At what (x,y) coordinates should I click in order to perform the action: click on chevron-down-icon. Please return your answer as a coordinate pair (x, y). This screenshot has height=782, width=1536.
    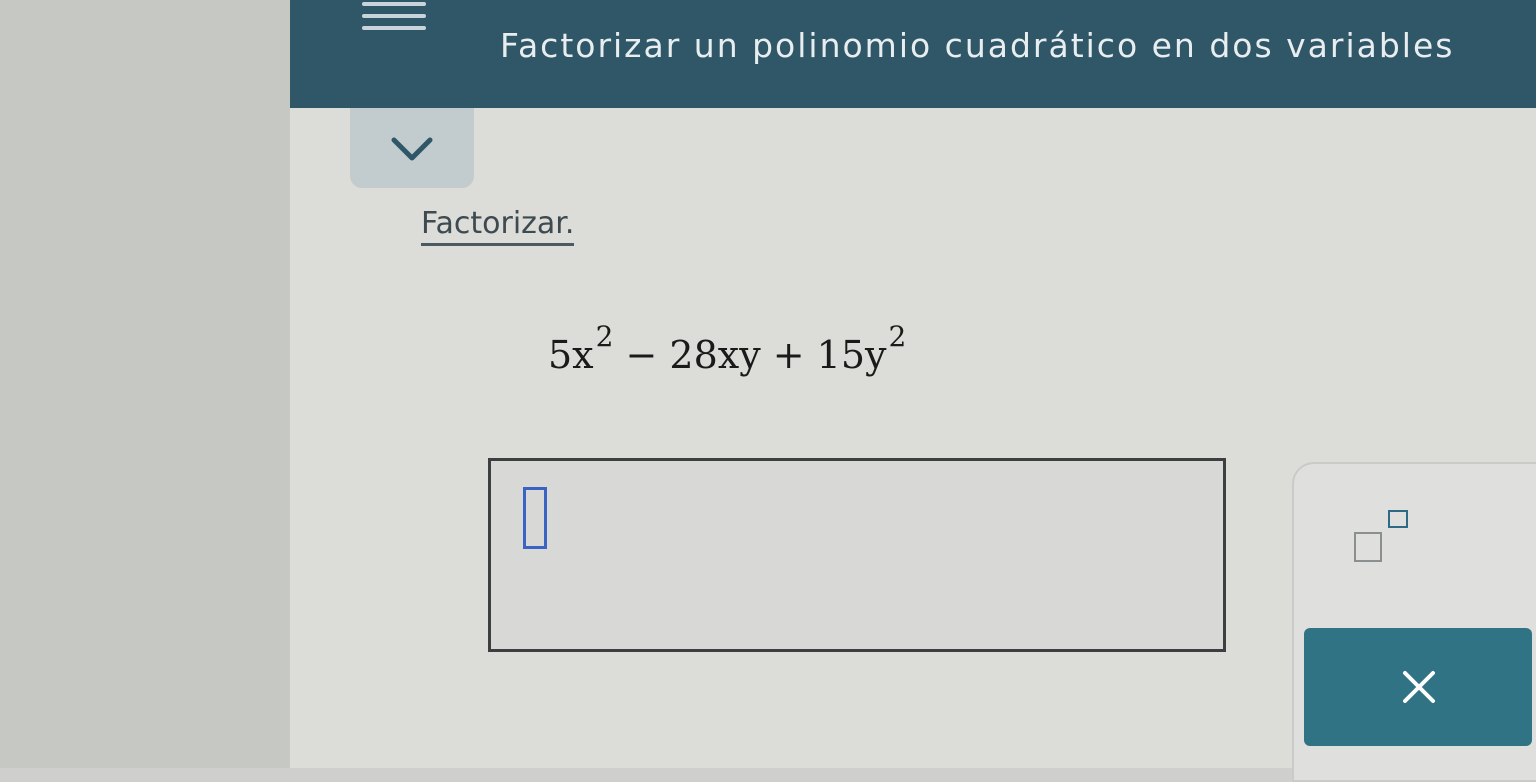
    Looking at the image, I should click on (412, 149).